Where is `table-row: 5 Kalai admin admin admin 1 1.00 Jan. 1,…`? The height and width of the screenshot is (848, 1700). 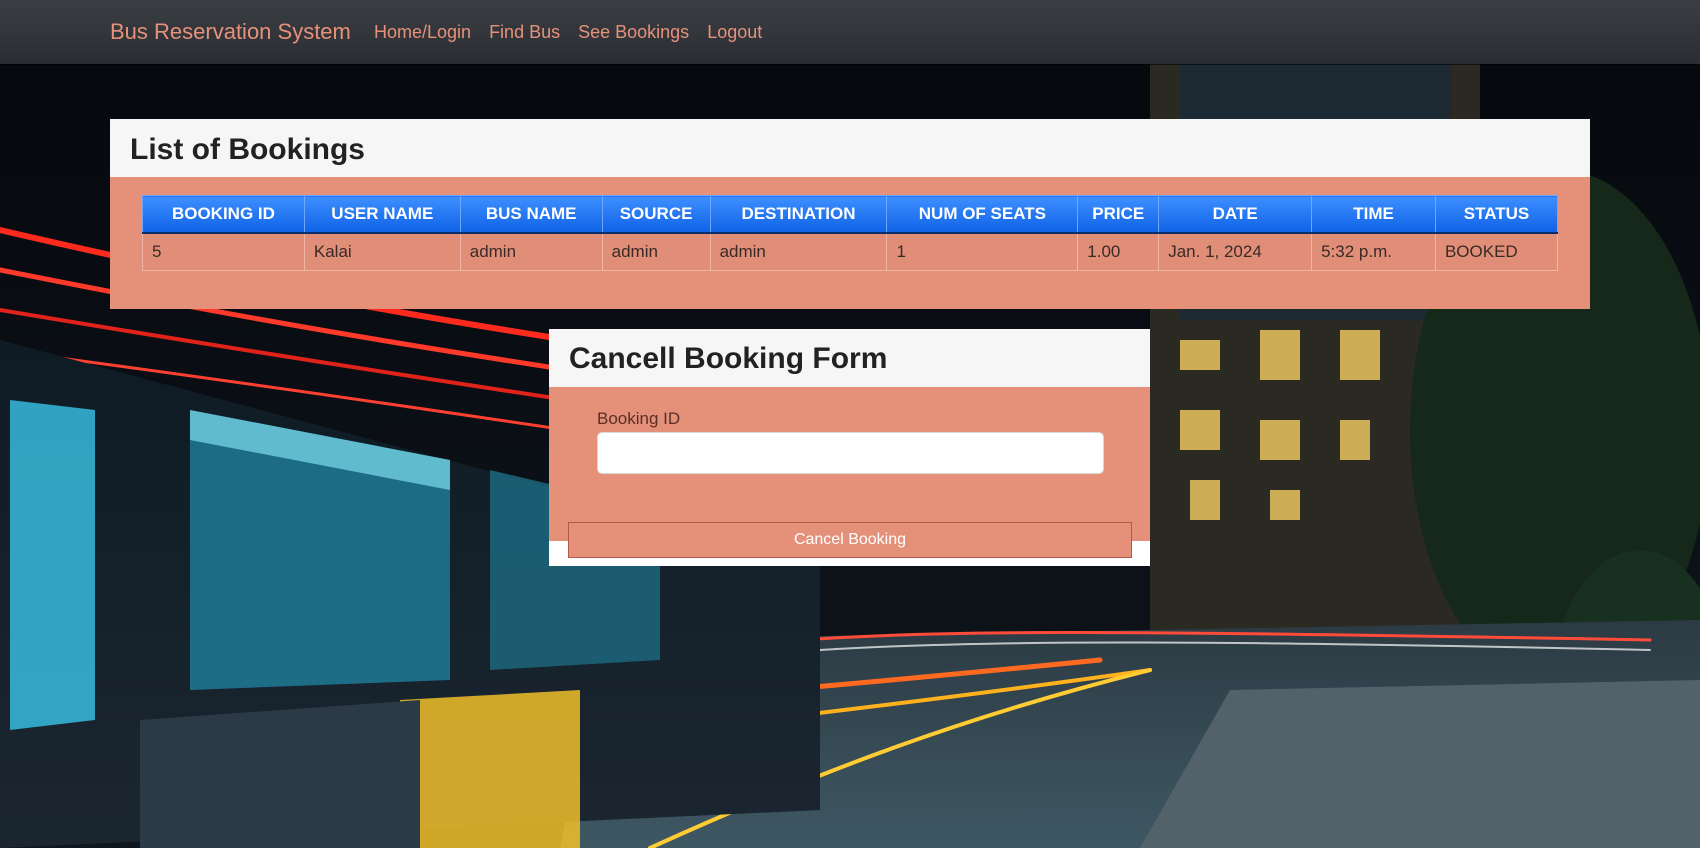
table-row: 5 Kalai admin admin admin 1 1.00 Jan. 1,… is located at coordinates (850, 251).